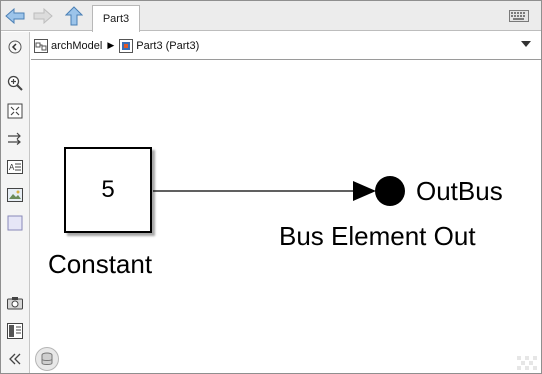  I want to click on annotation-icon: A, so click(15, 167).